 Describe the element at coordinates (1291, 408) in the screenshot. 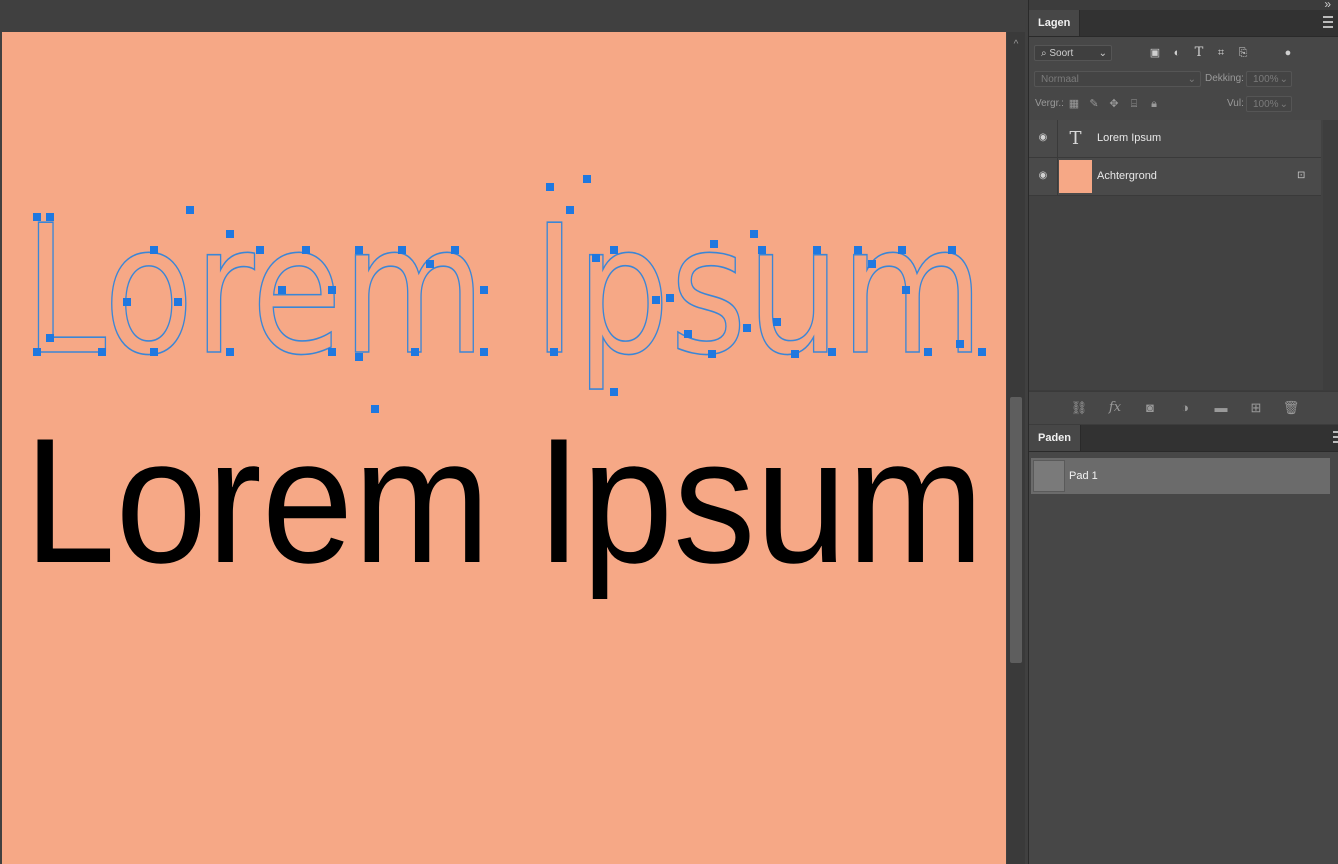

I see `delete-layer-trash-icon: 🗑︎` at that location.